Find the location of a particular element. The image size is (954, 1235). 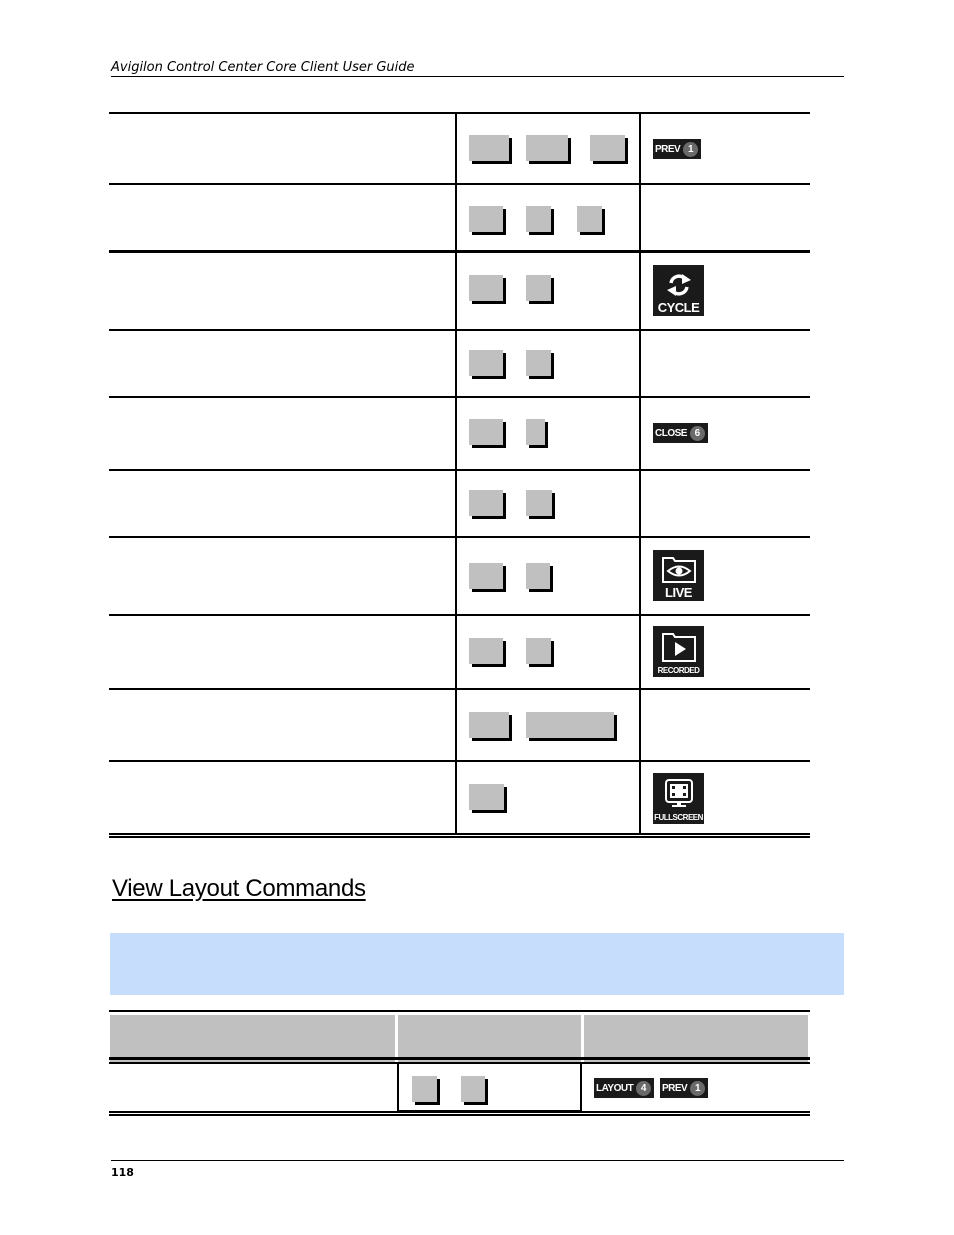

table-row: PREV 1 is located at coordinates (459, 147).